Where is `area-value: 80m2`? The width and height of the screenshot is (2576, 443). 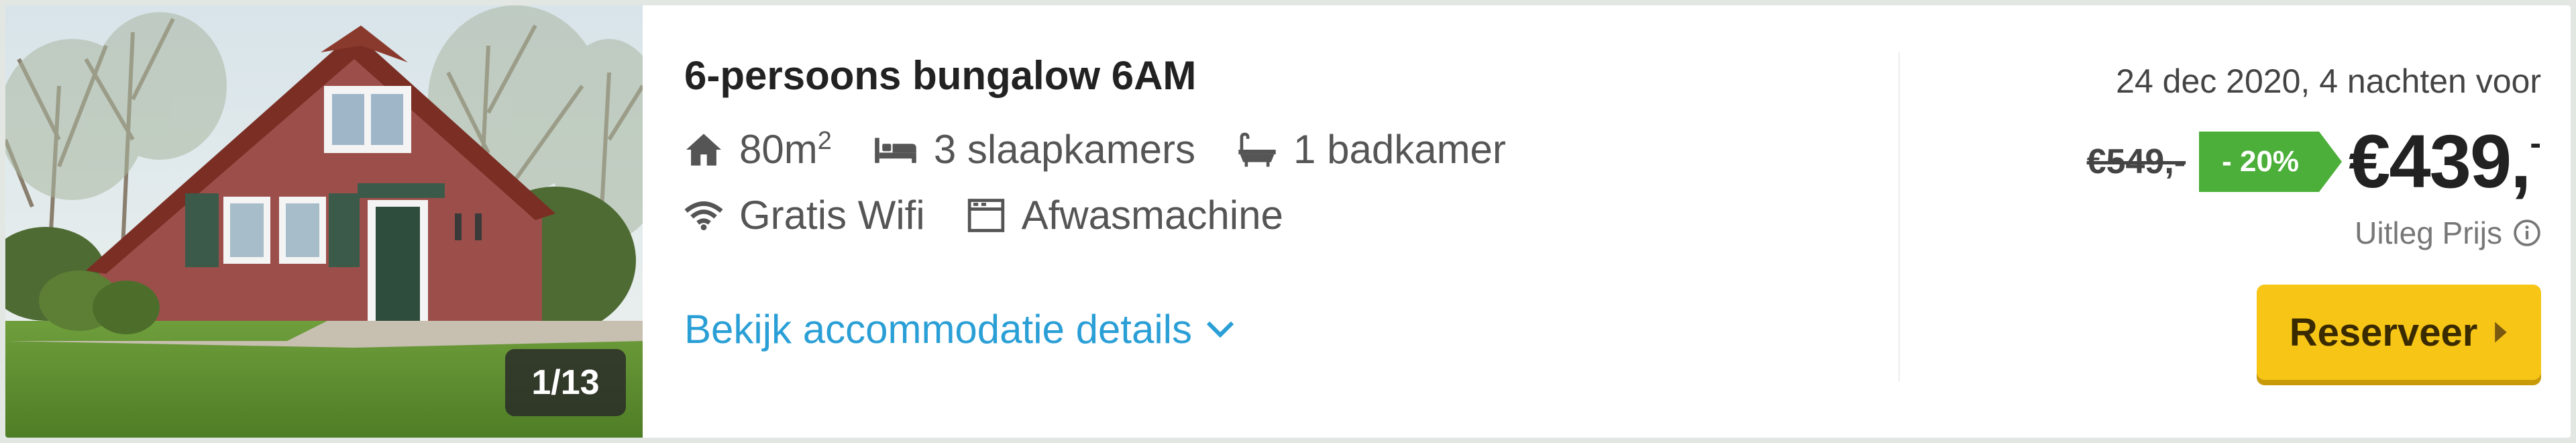 area-value: 80m2 is located at coordinates (785, 149).